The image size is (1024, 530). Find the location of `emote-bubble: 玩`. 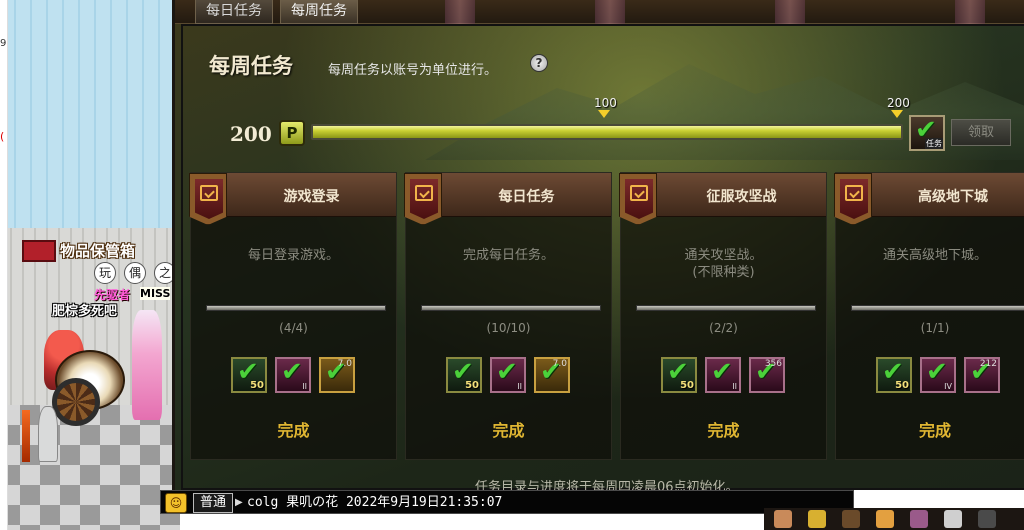

emote-bubble: 玩 is located at coordinates (105, 273).